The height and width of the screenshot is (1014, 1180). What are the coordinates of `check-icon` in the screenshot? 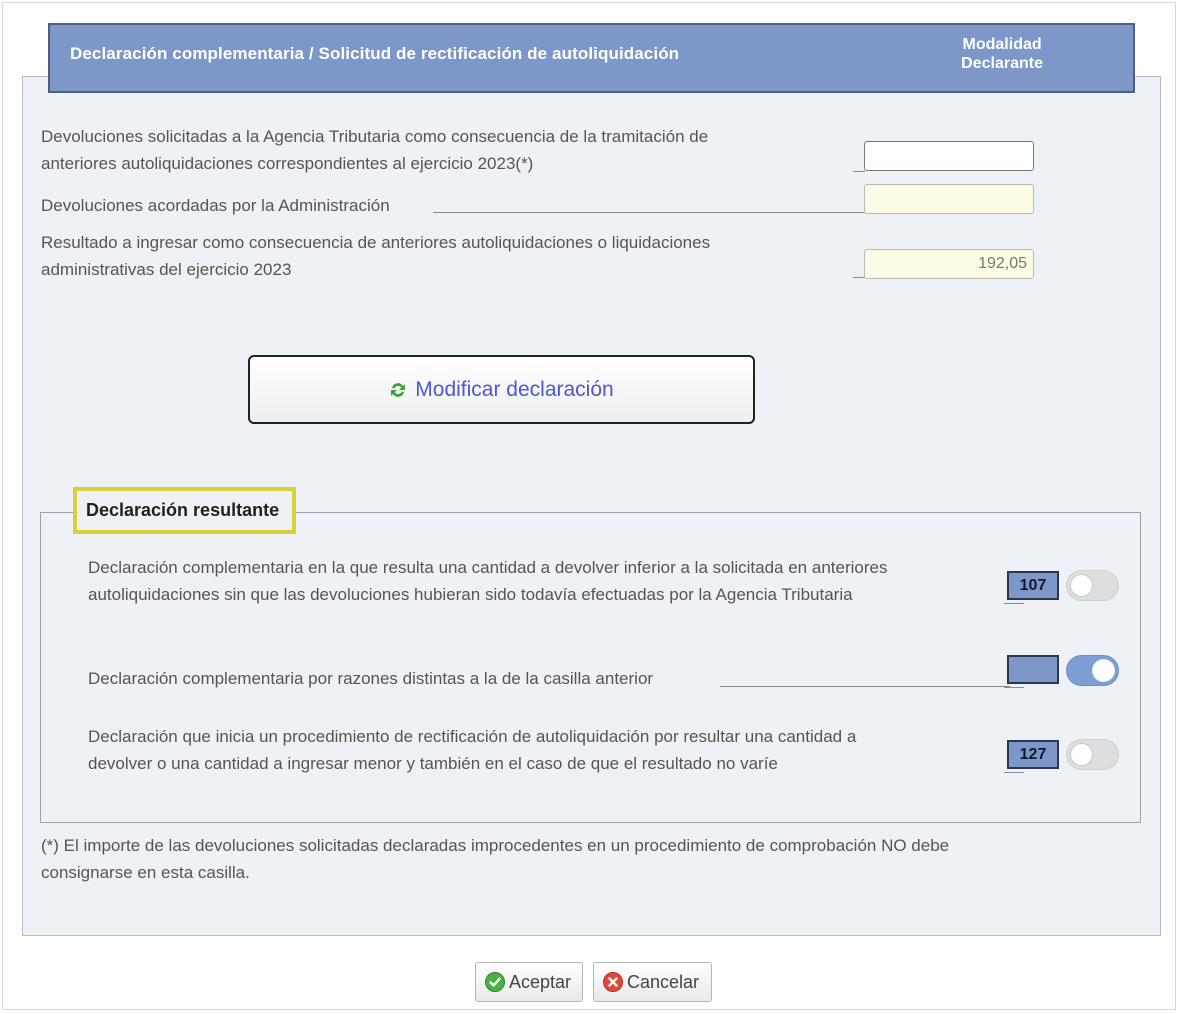 It's located at (495, 982).